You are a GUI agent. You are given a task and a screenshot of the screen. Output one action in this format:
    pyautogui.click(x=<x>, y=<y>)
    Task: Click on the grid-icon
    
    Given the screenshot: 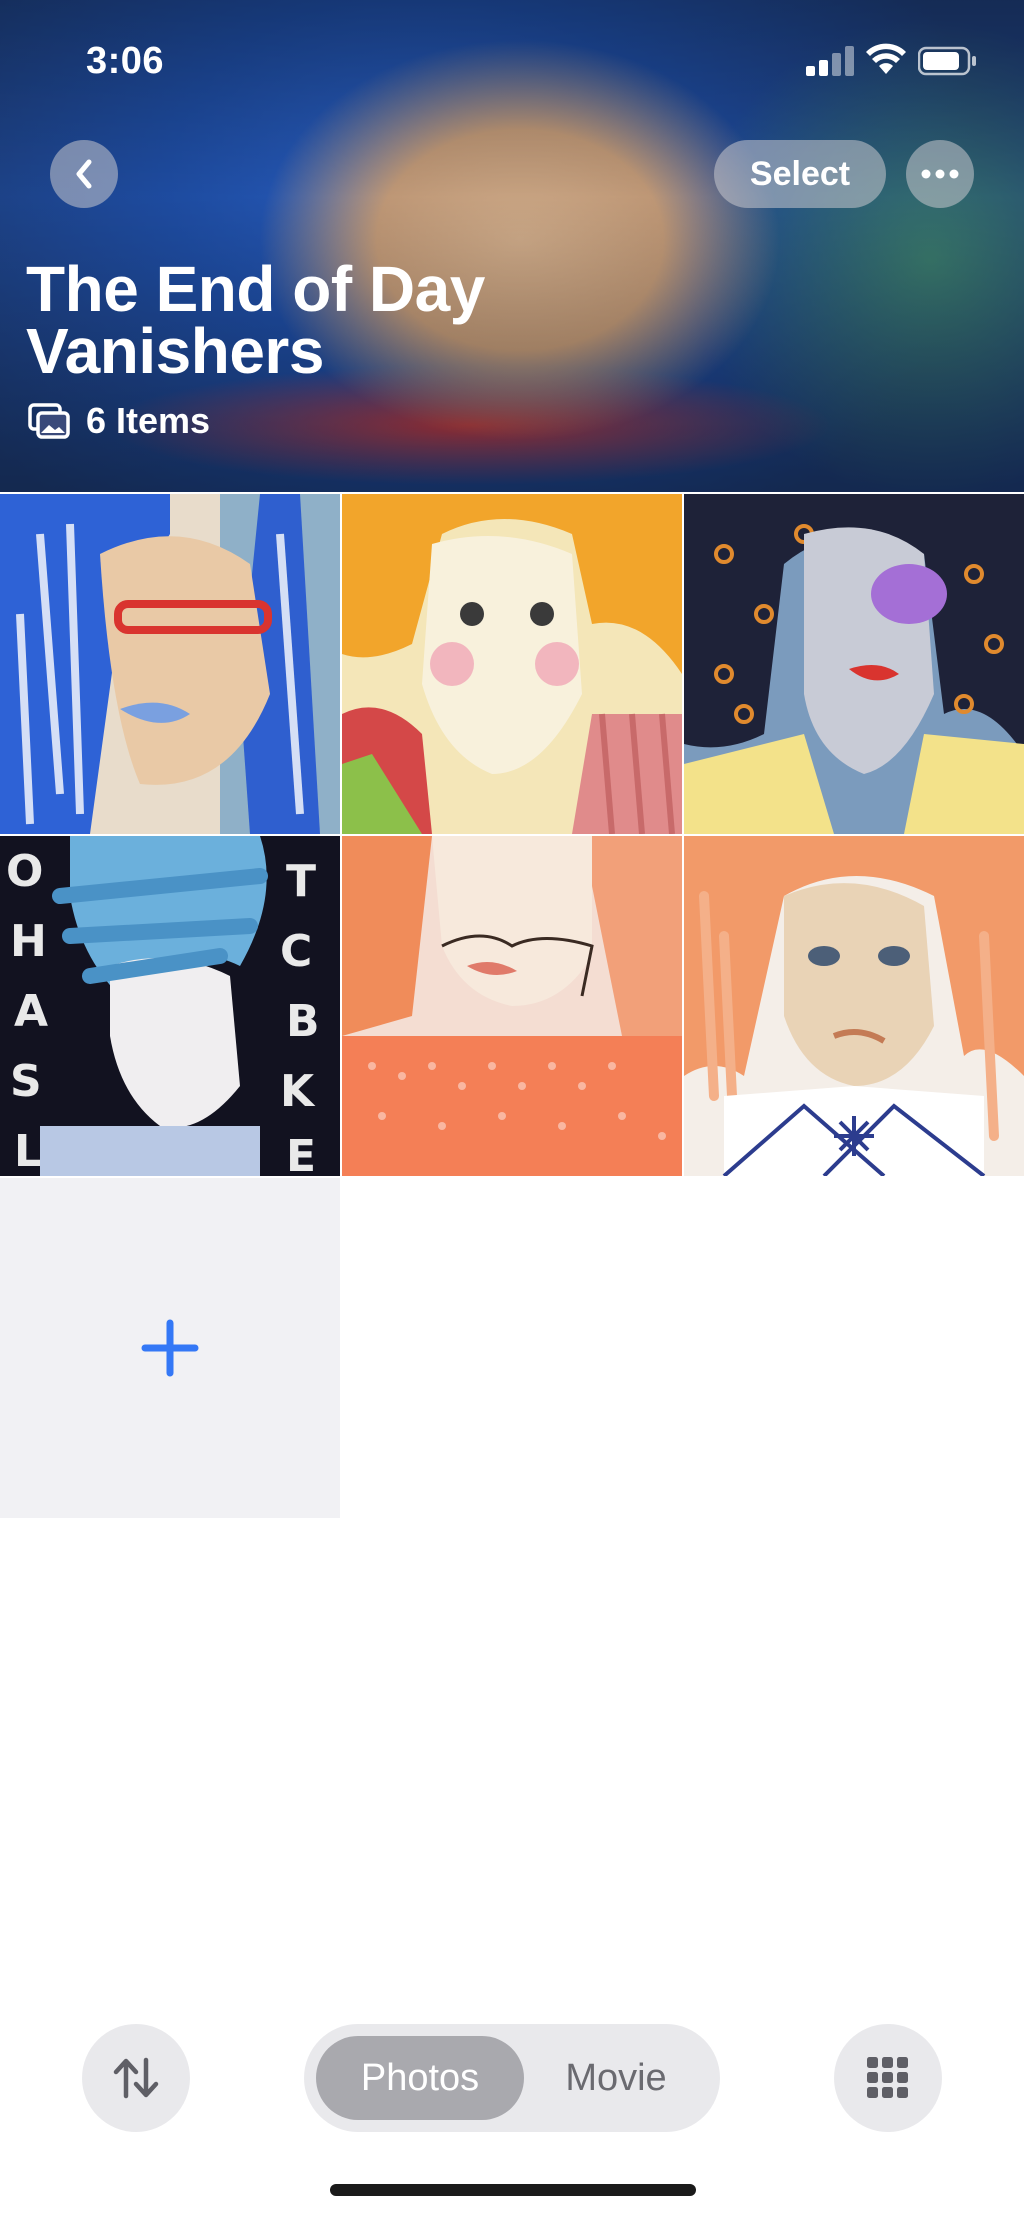 What is the action you would take?
    pyautogui.click(x=887, y=2077)
    